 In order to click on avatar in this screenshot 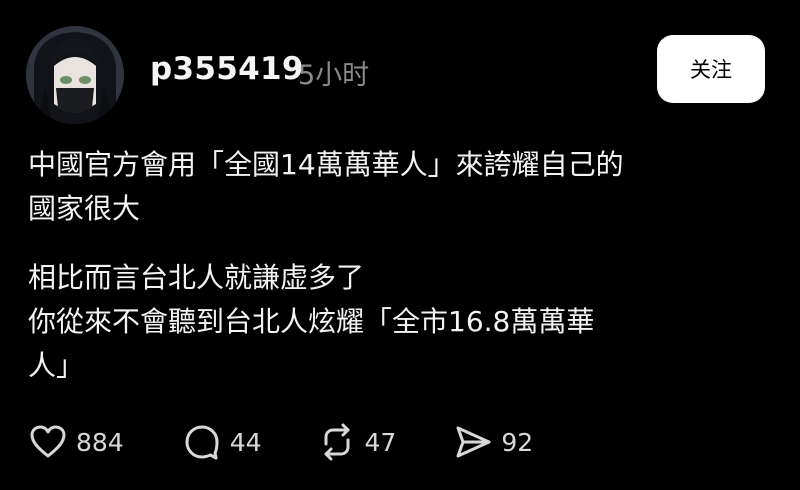, I will do `click(75, 75)`.